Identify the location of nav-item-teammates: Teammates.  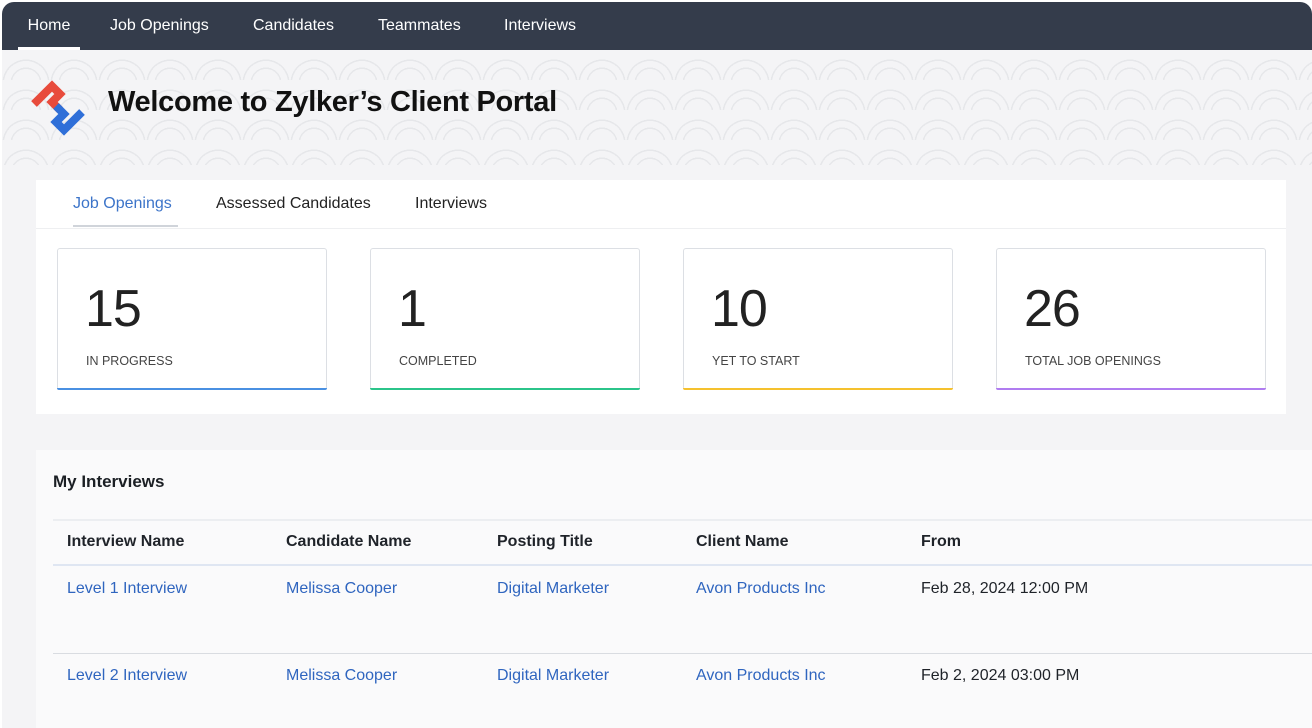
(419, 26).